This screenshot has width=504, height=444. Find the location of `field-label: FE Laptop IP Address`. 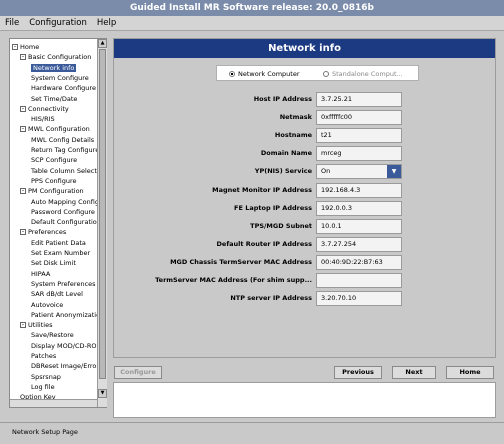

field-label: FE Laptop IP Address is located at coordinates (273, 207).